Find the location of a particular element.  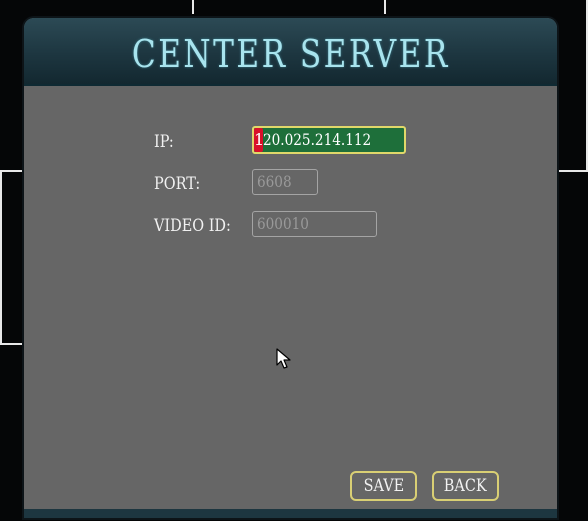

ip-edit-caret: 1 is located at coordinates (259, 140).